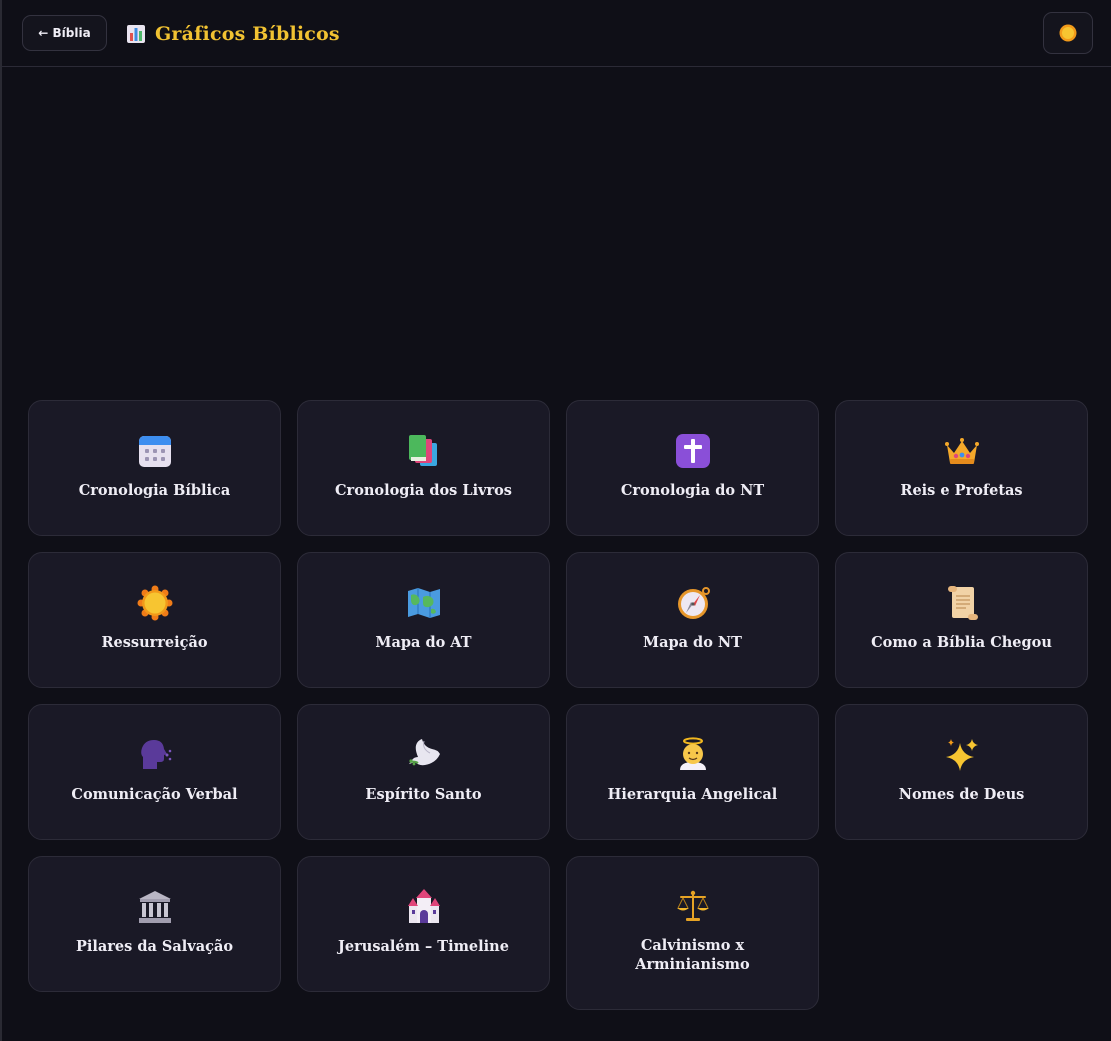  I want to click on card-label: Pilares da Salvação, so click(154, 946).